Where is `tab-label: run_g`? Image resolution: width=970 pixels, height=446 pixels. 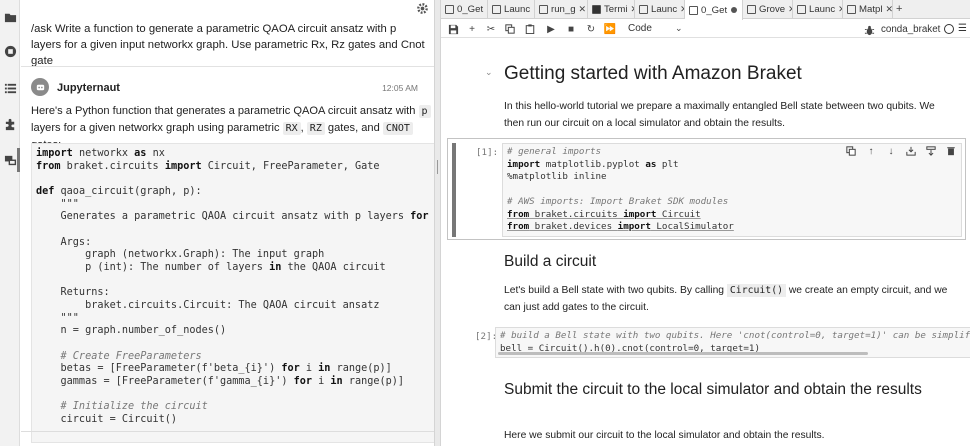 tab-label: run_g is located at coordinates (563, 9).